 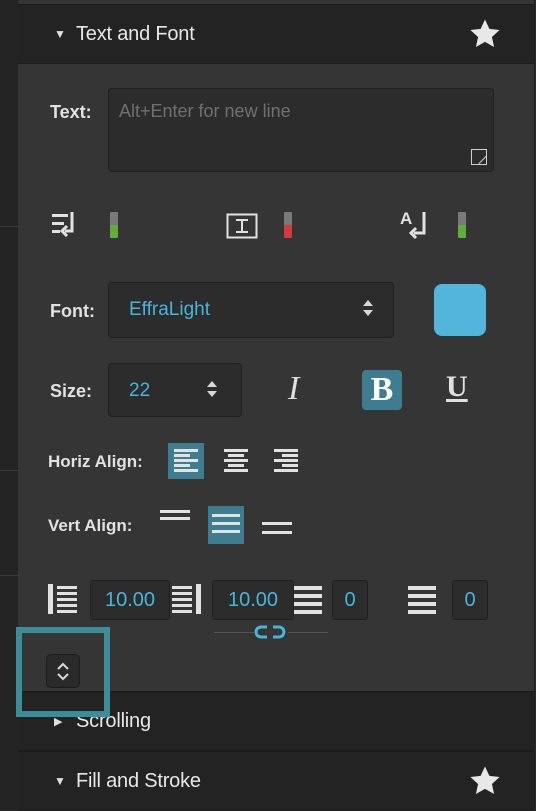 I want to click on spacing-field-4: 0, so click(x=470, y=600).